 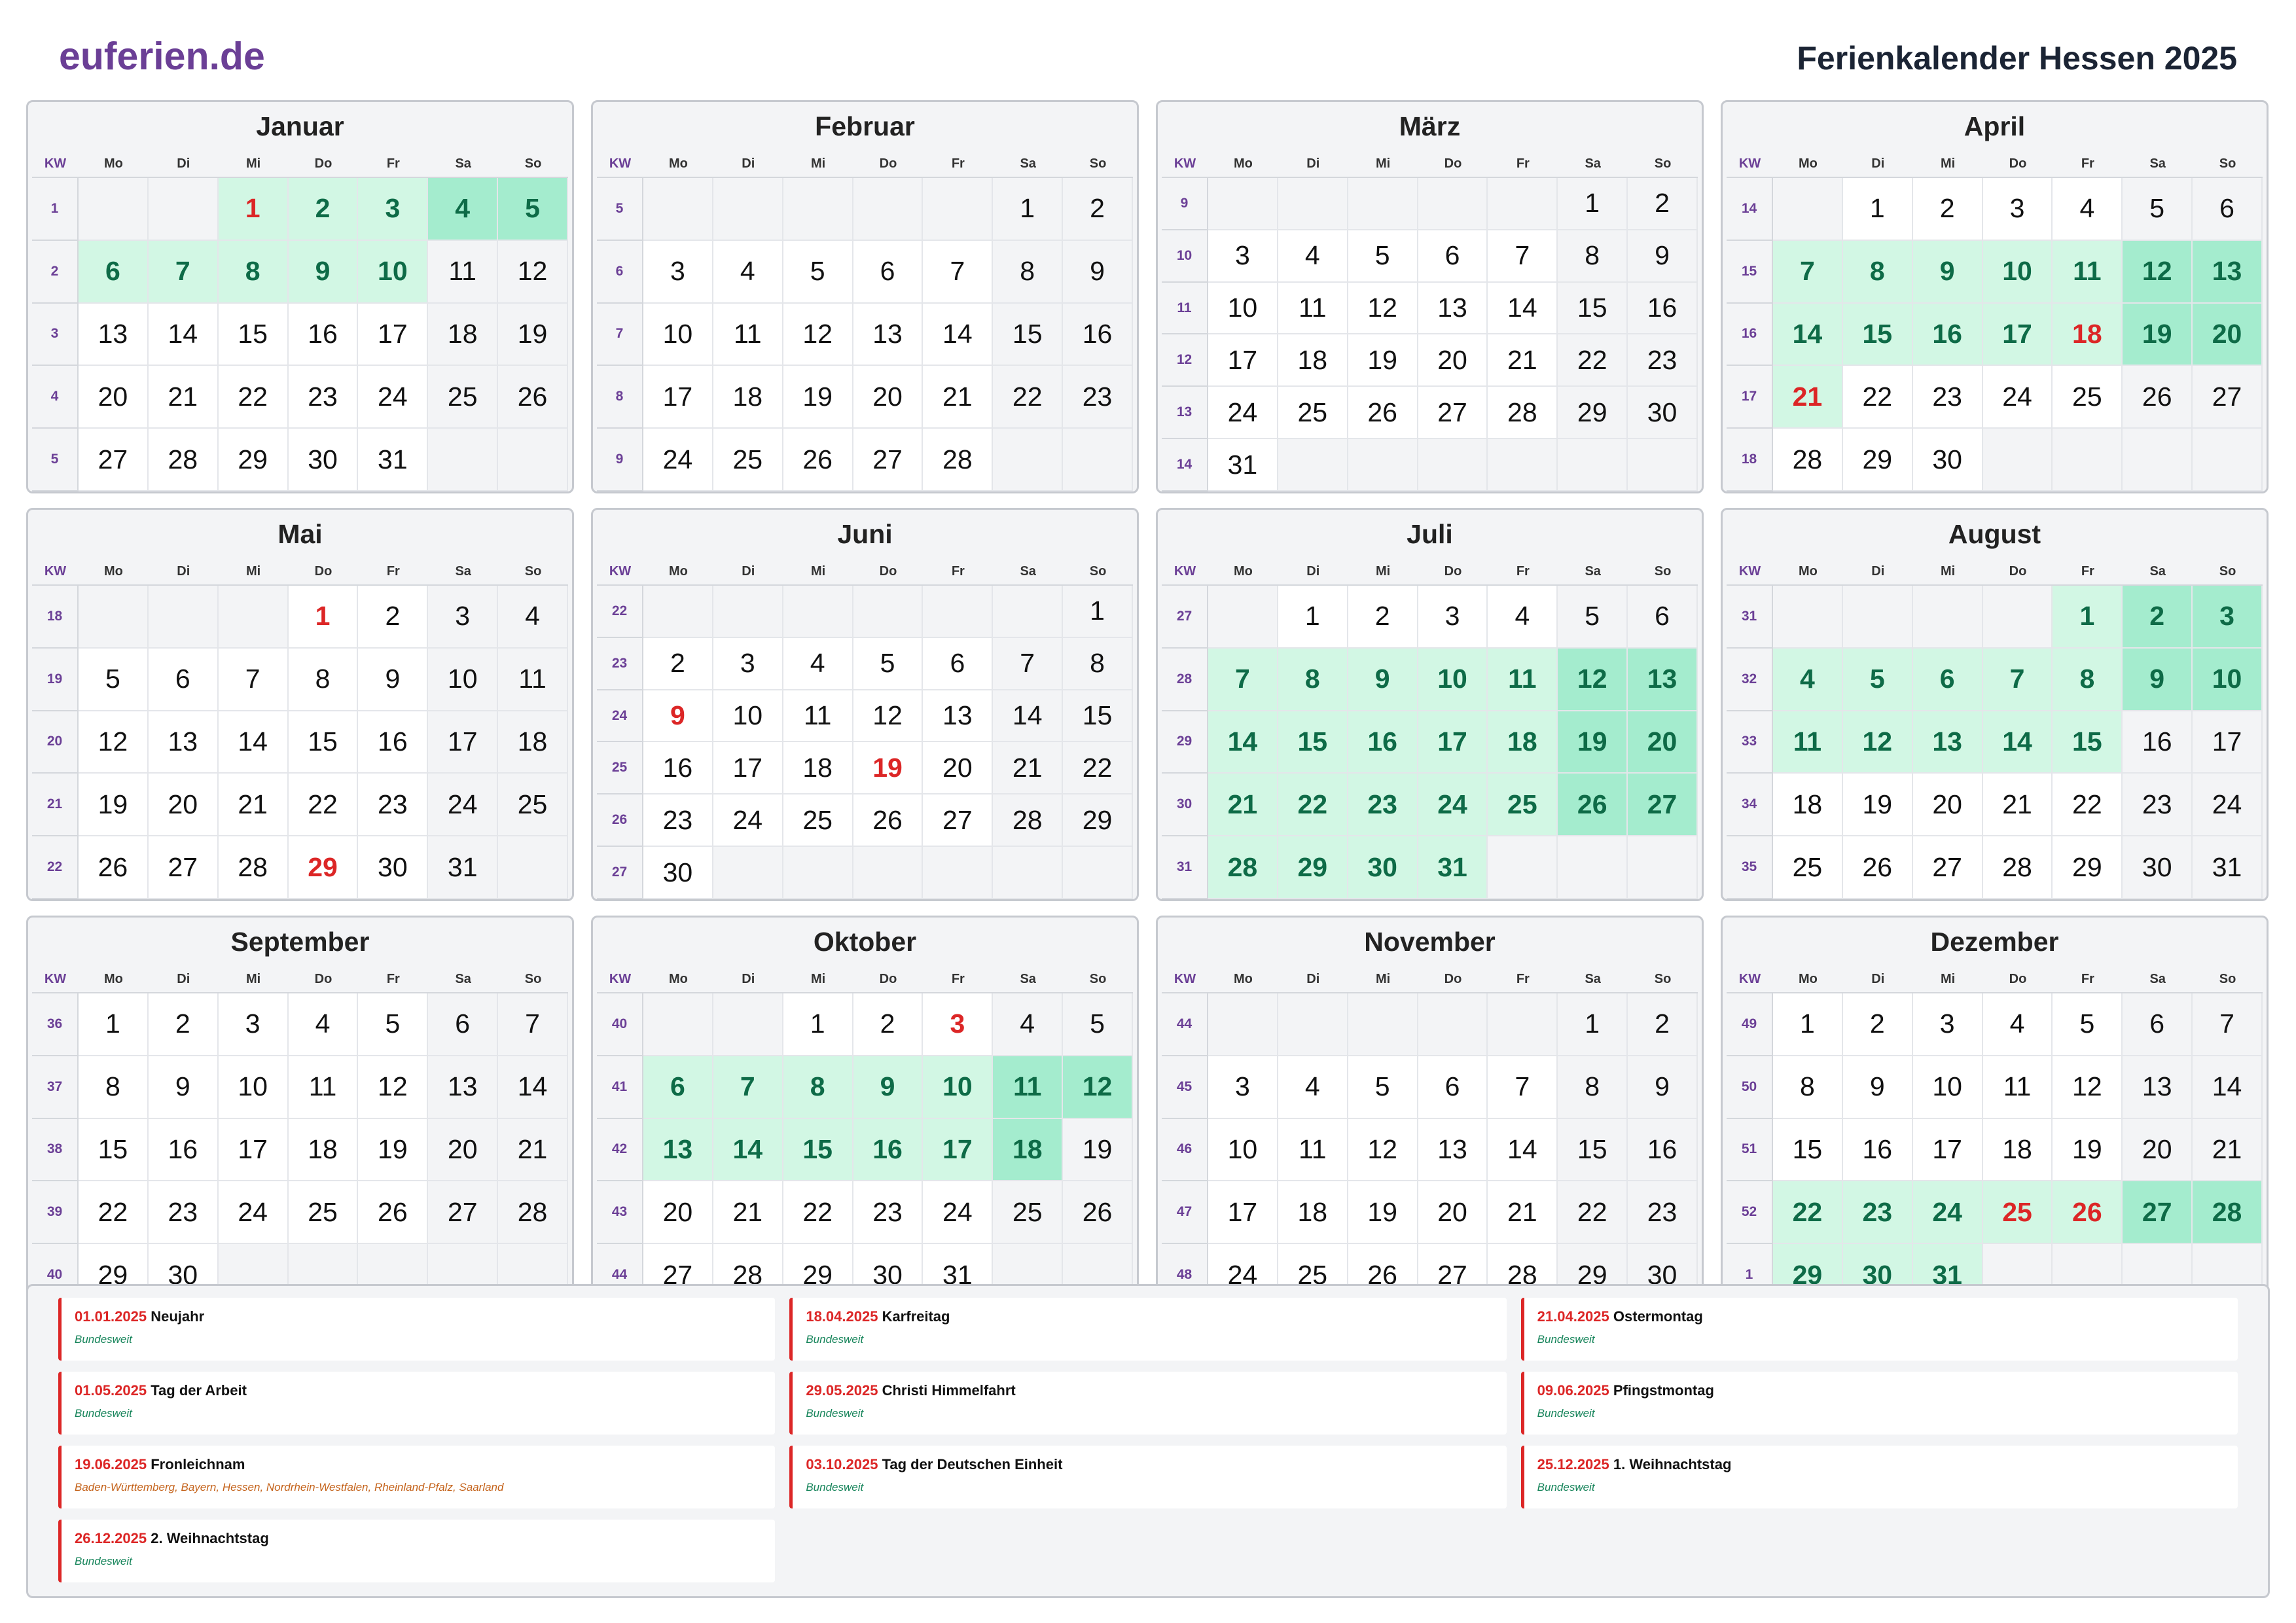 What do you see at coordinates (1947, 397) in the screenshot?
I see `day-cell: 23` at bounding box center [1947, 397].